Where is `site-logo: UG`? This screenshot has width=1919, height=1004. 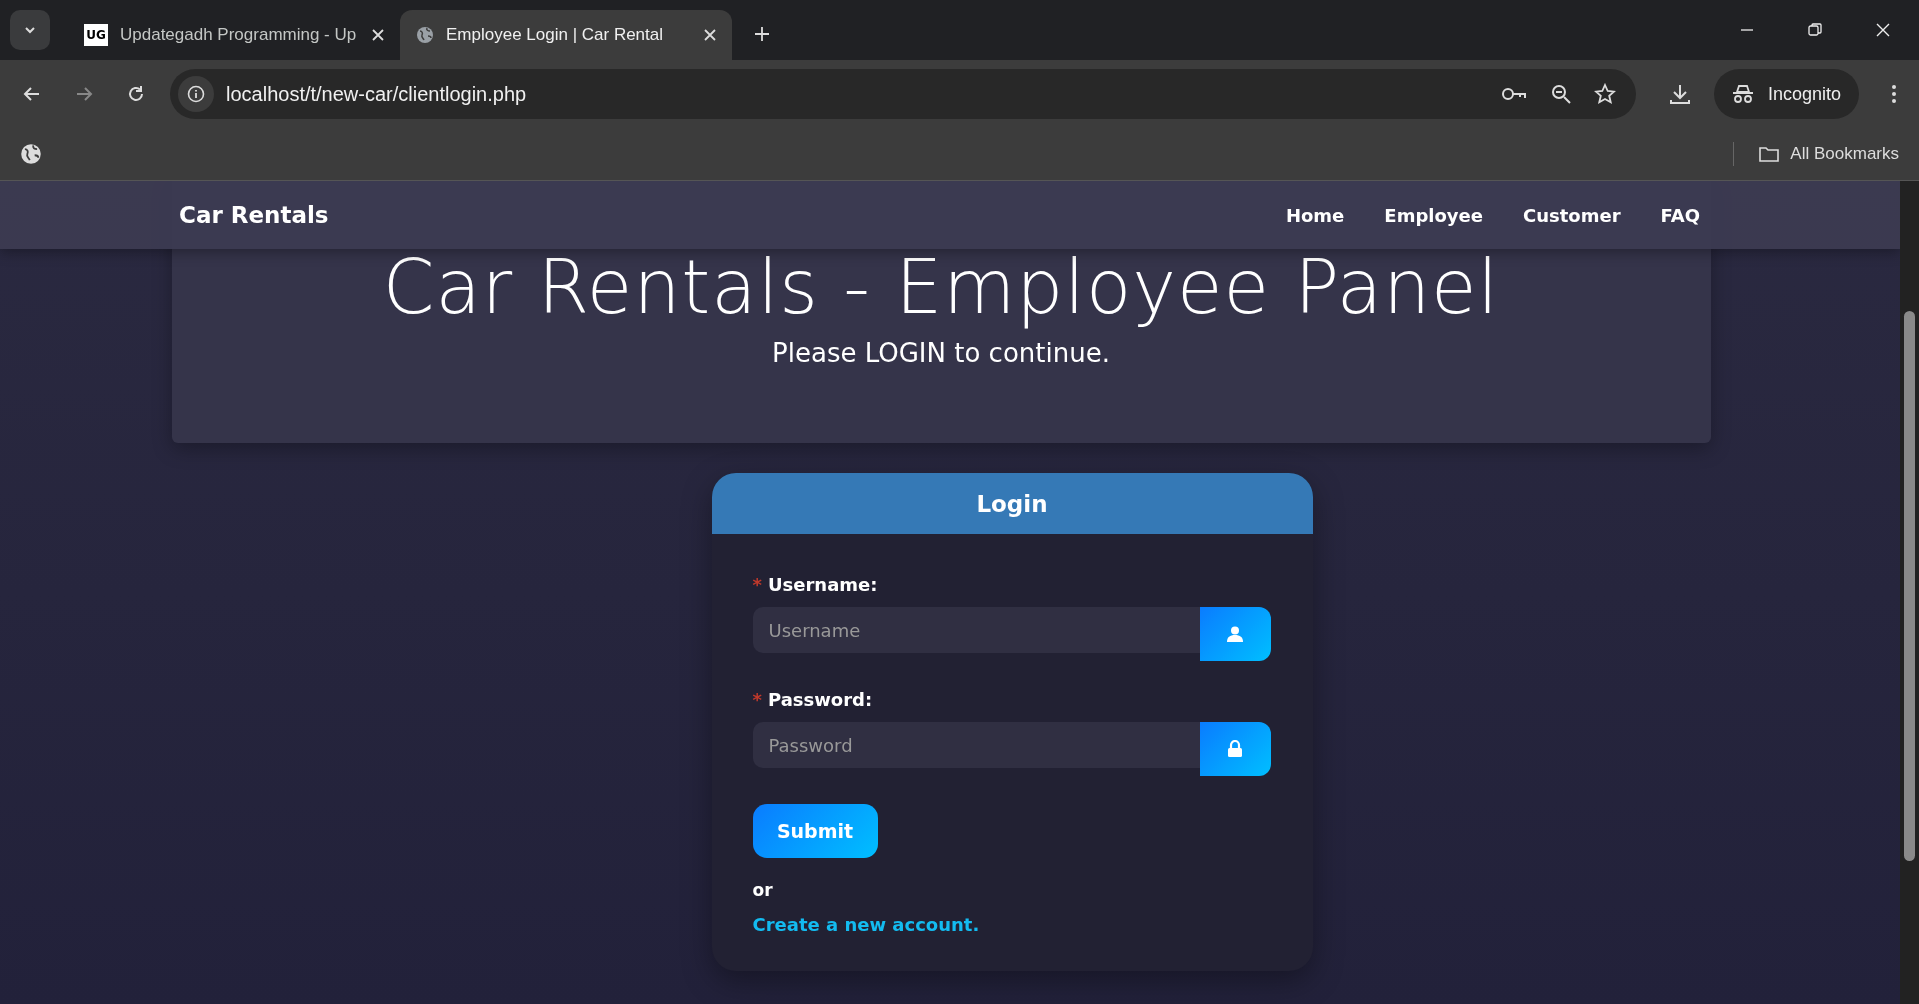 site-logo: UG is located at coordinates (96, 35).